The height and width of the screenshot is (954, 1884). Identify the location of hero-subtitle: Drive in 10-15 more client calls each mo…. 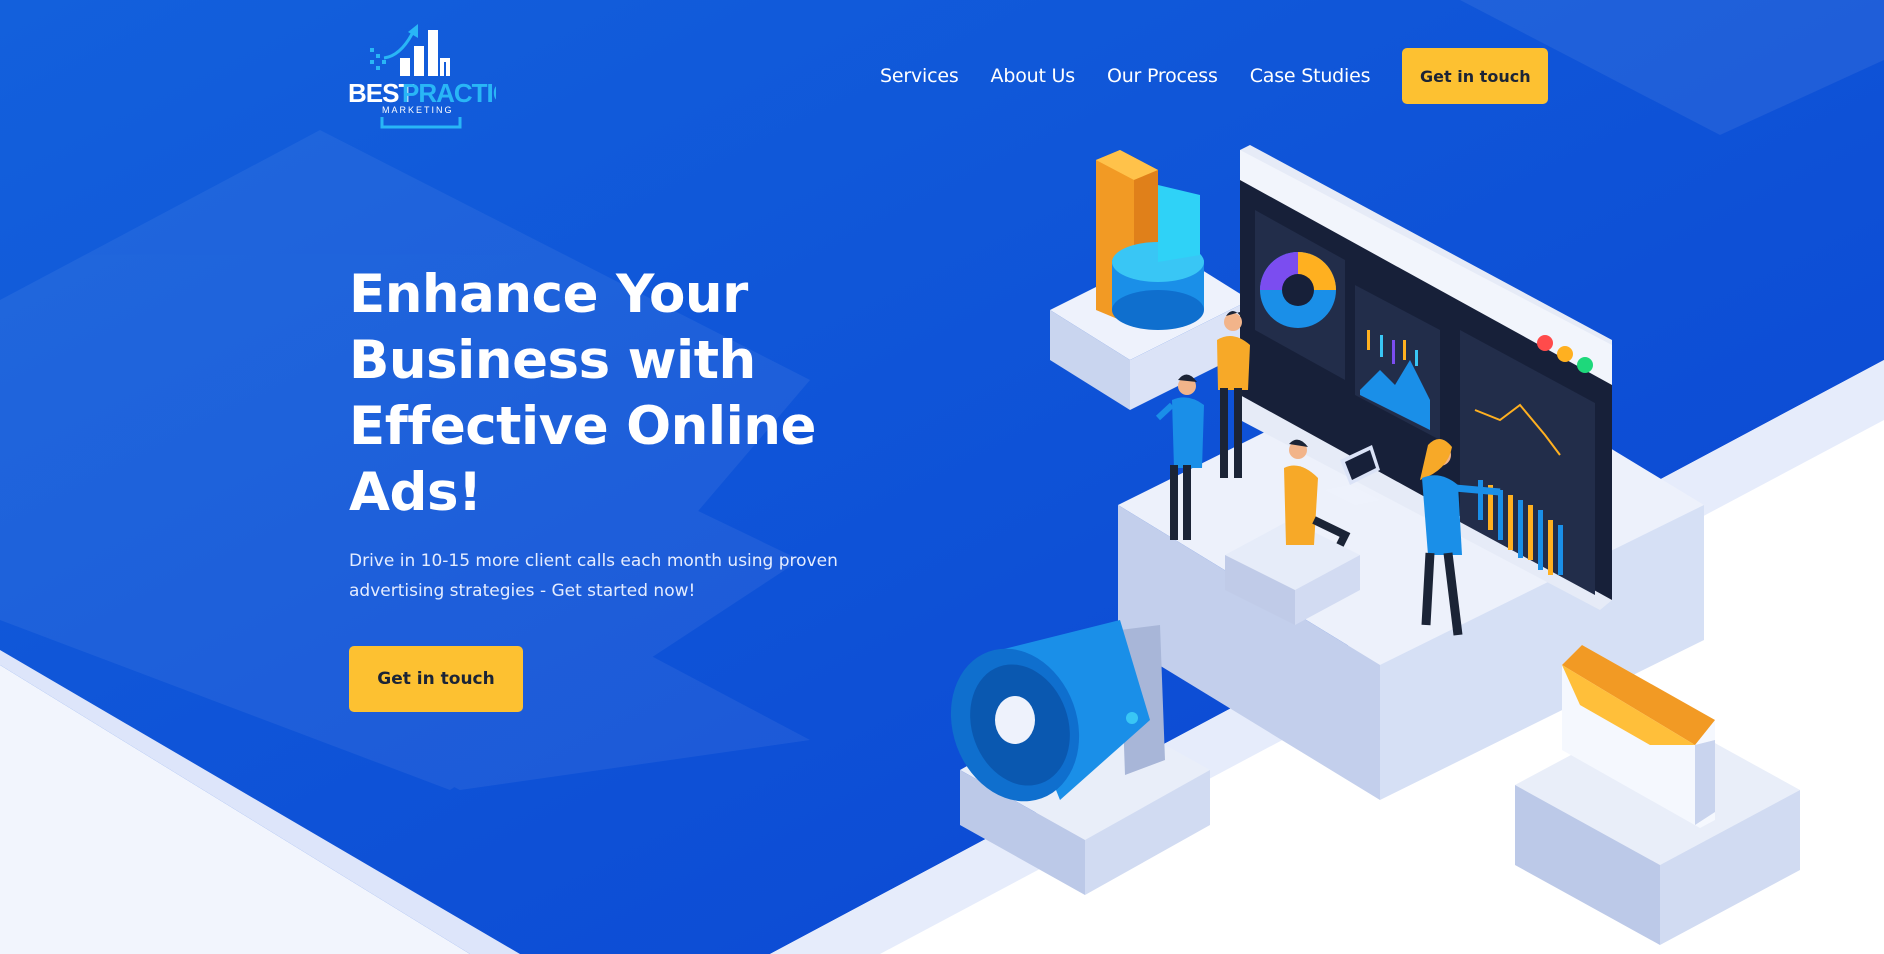
(593, 576).